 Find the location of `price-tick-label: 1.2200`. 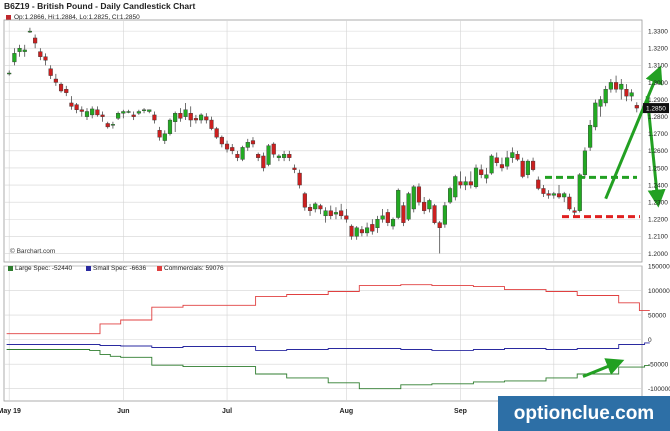

price-tick-label: 1.2200 is located at coordinates (658, 220).